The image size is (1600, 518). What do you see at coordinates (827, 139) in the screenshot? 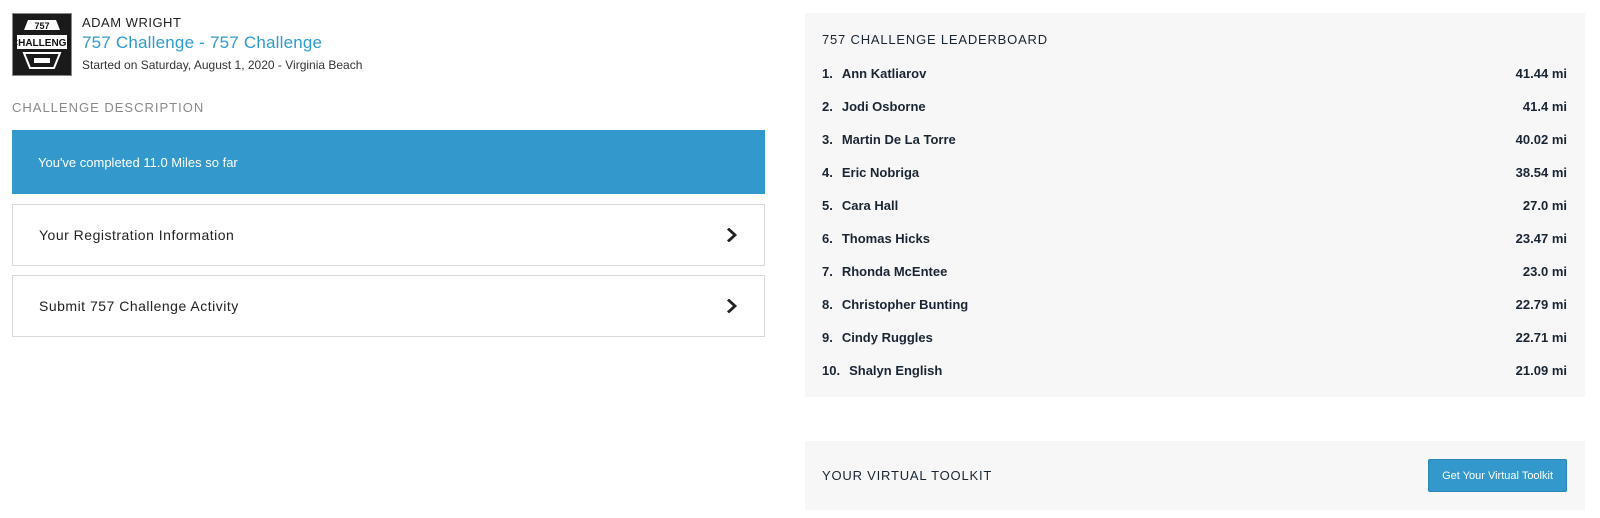
I see `entry-rank: 3.` at bounding box center [827, 139].